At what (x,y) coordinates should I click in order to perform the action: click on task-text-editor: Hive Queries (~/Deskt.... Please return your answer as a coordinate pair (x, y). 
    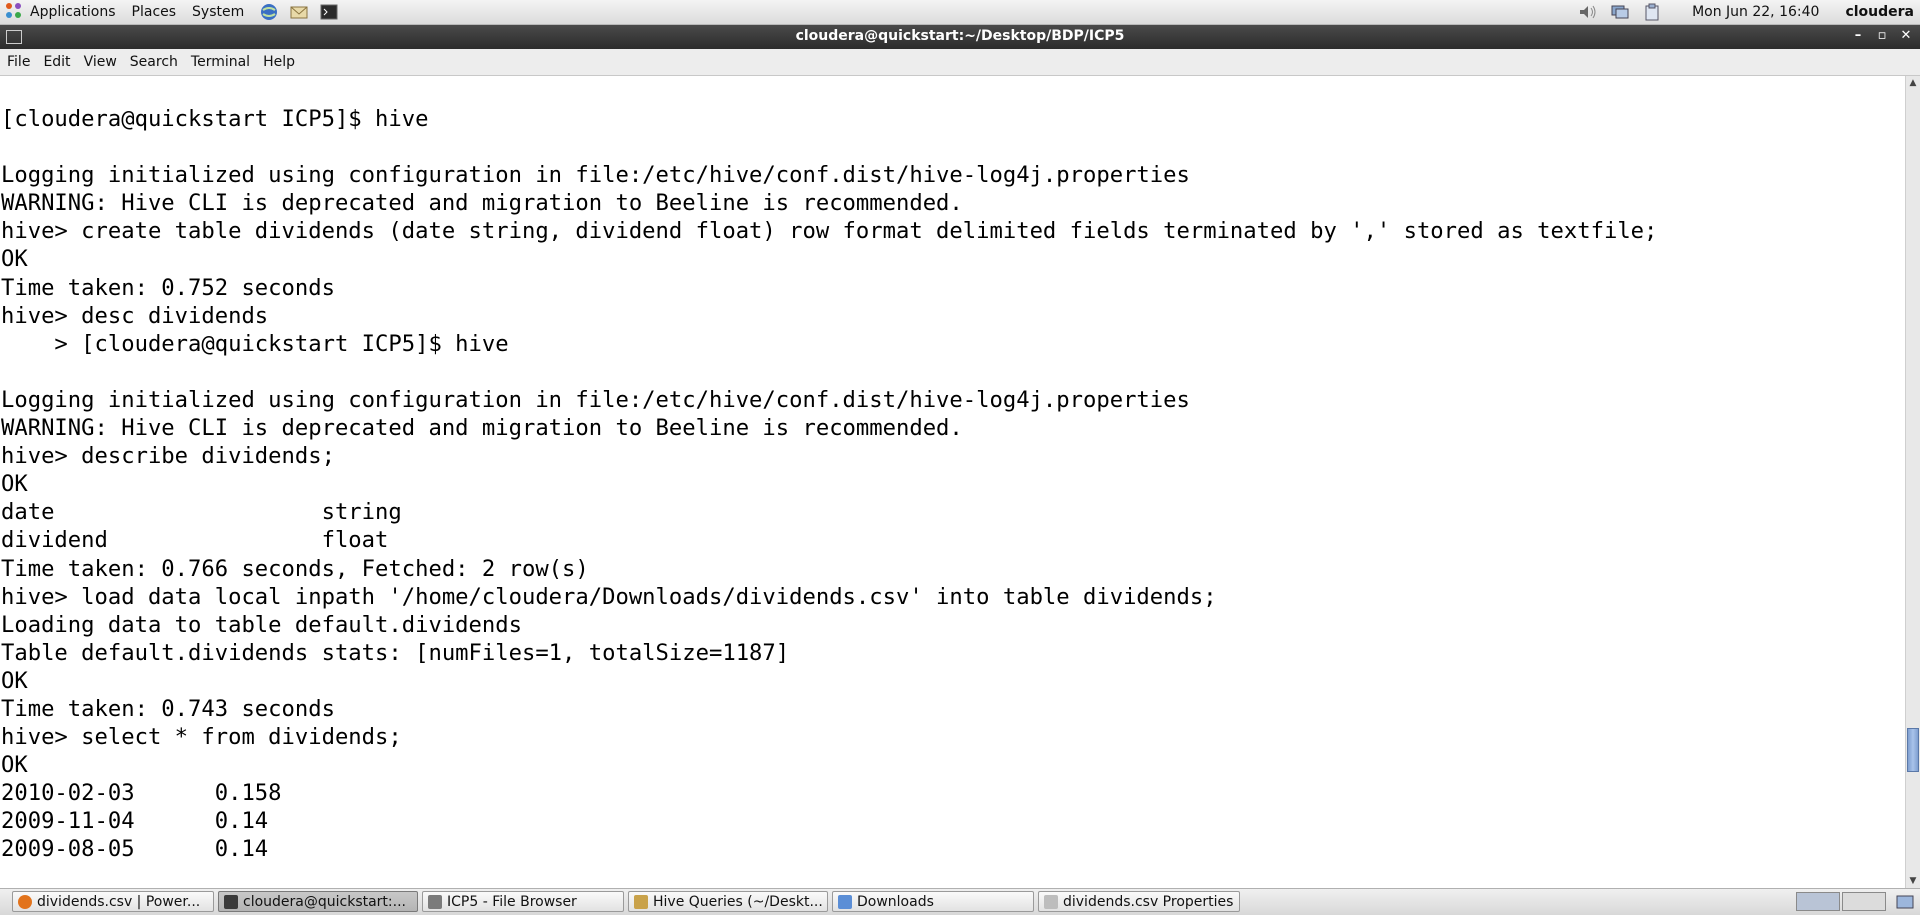
    Looking at the image, I should click on (728, 901).